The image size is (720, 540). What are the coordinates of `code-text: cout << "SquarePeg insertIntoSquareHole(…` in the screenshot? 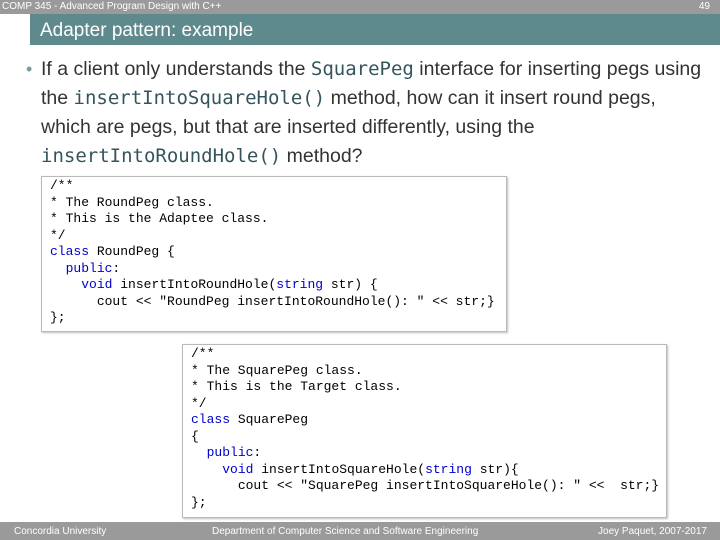 It's located at (448, 485).